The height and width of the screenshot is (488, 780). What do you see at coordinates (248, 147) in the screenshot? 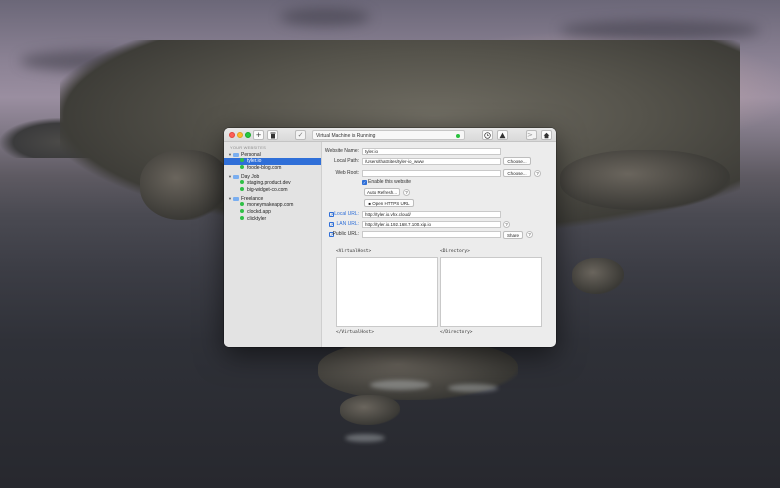
I see `sidebar-header: YOUR WEBSITES` at bounding box center [248, 147].